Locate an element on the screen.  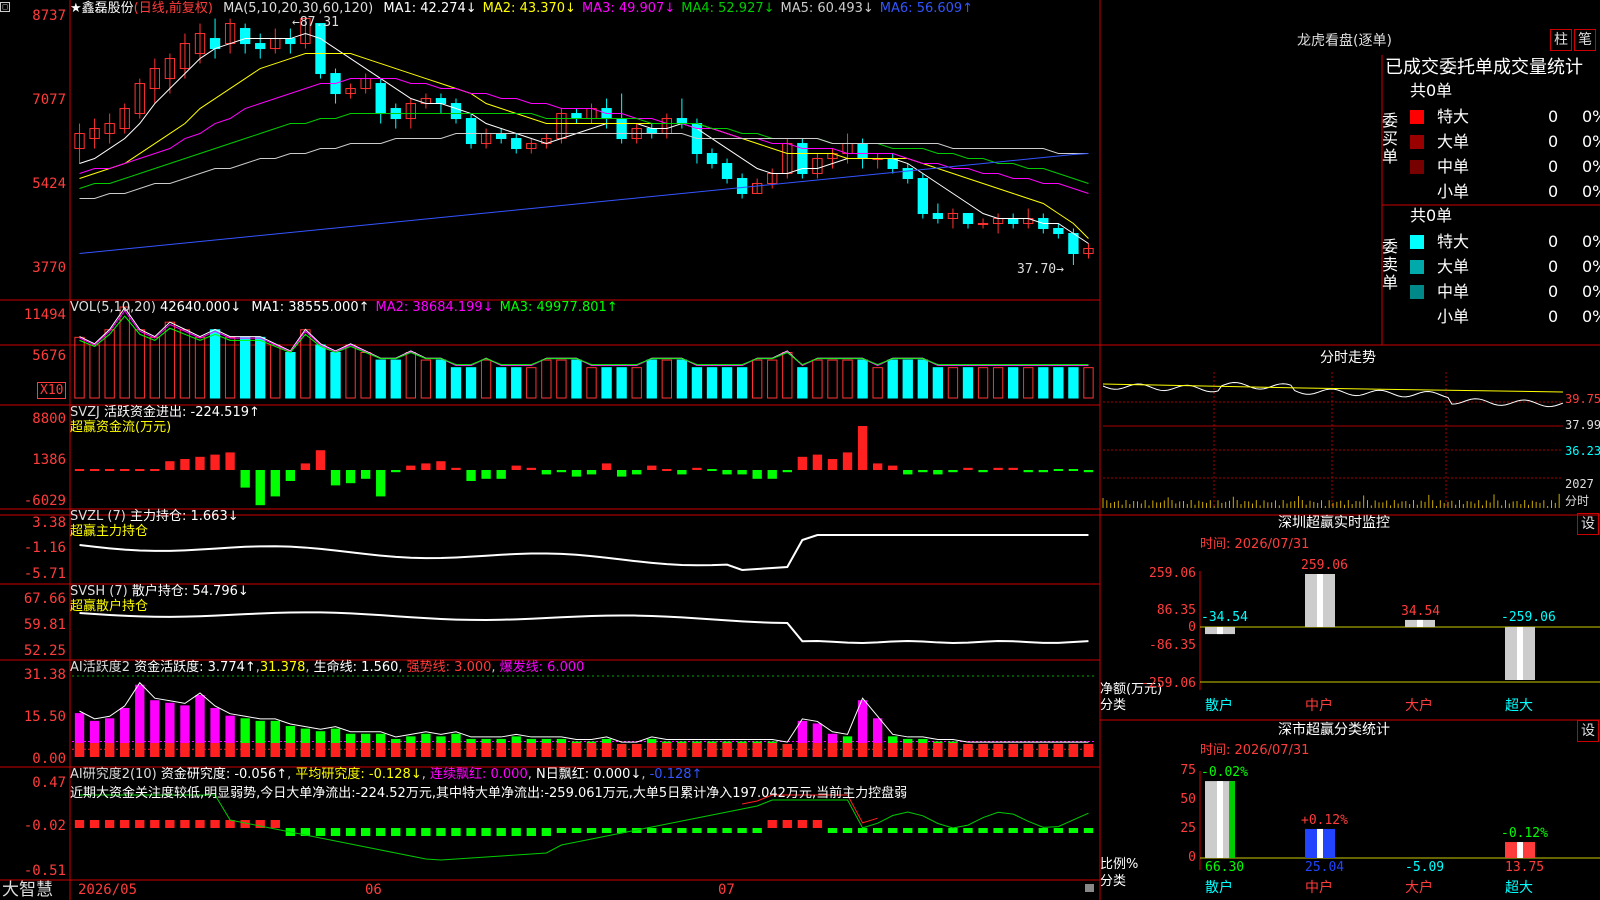
stock-name: ★鑫磊股份 is located at coordinates (102, 8).